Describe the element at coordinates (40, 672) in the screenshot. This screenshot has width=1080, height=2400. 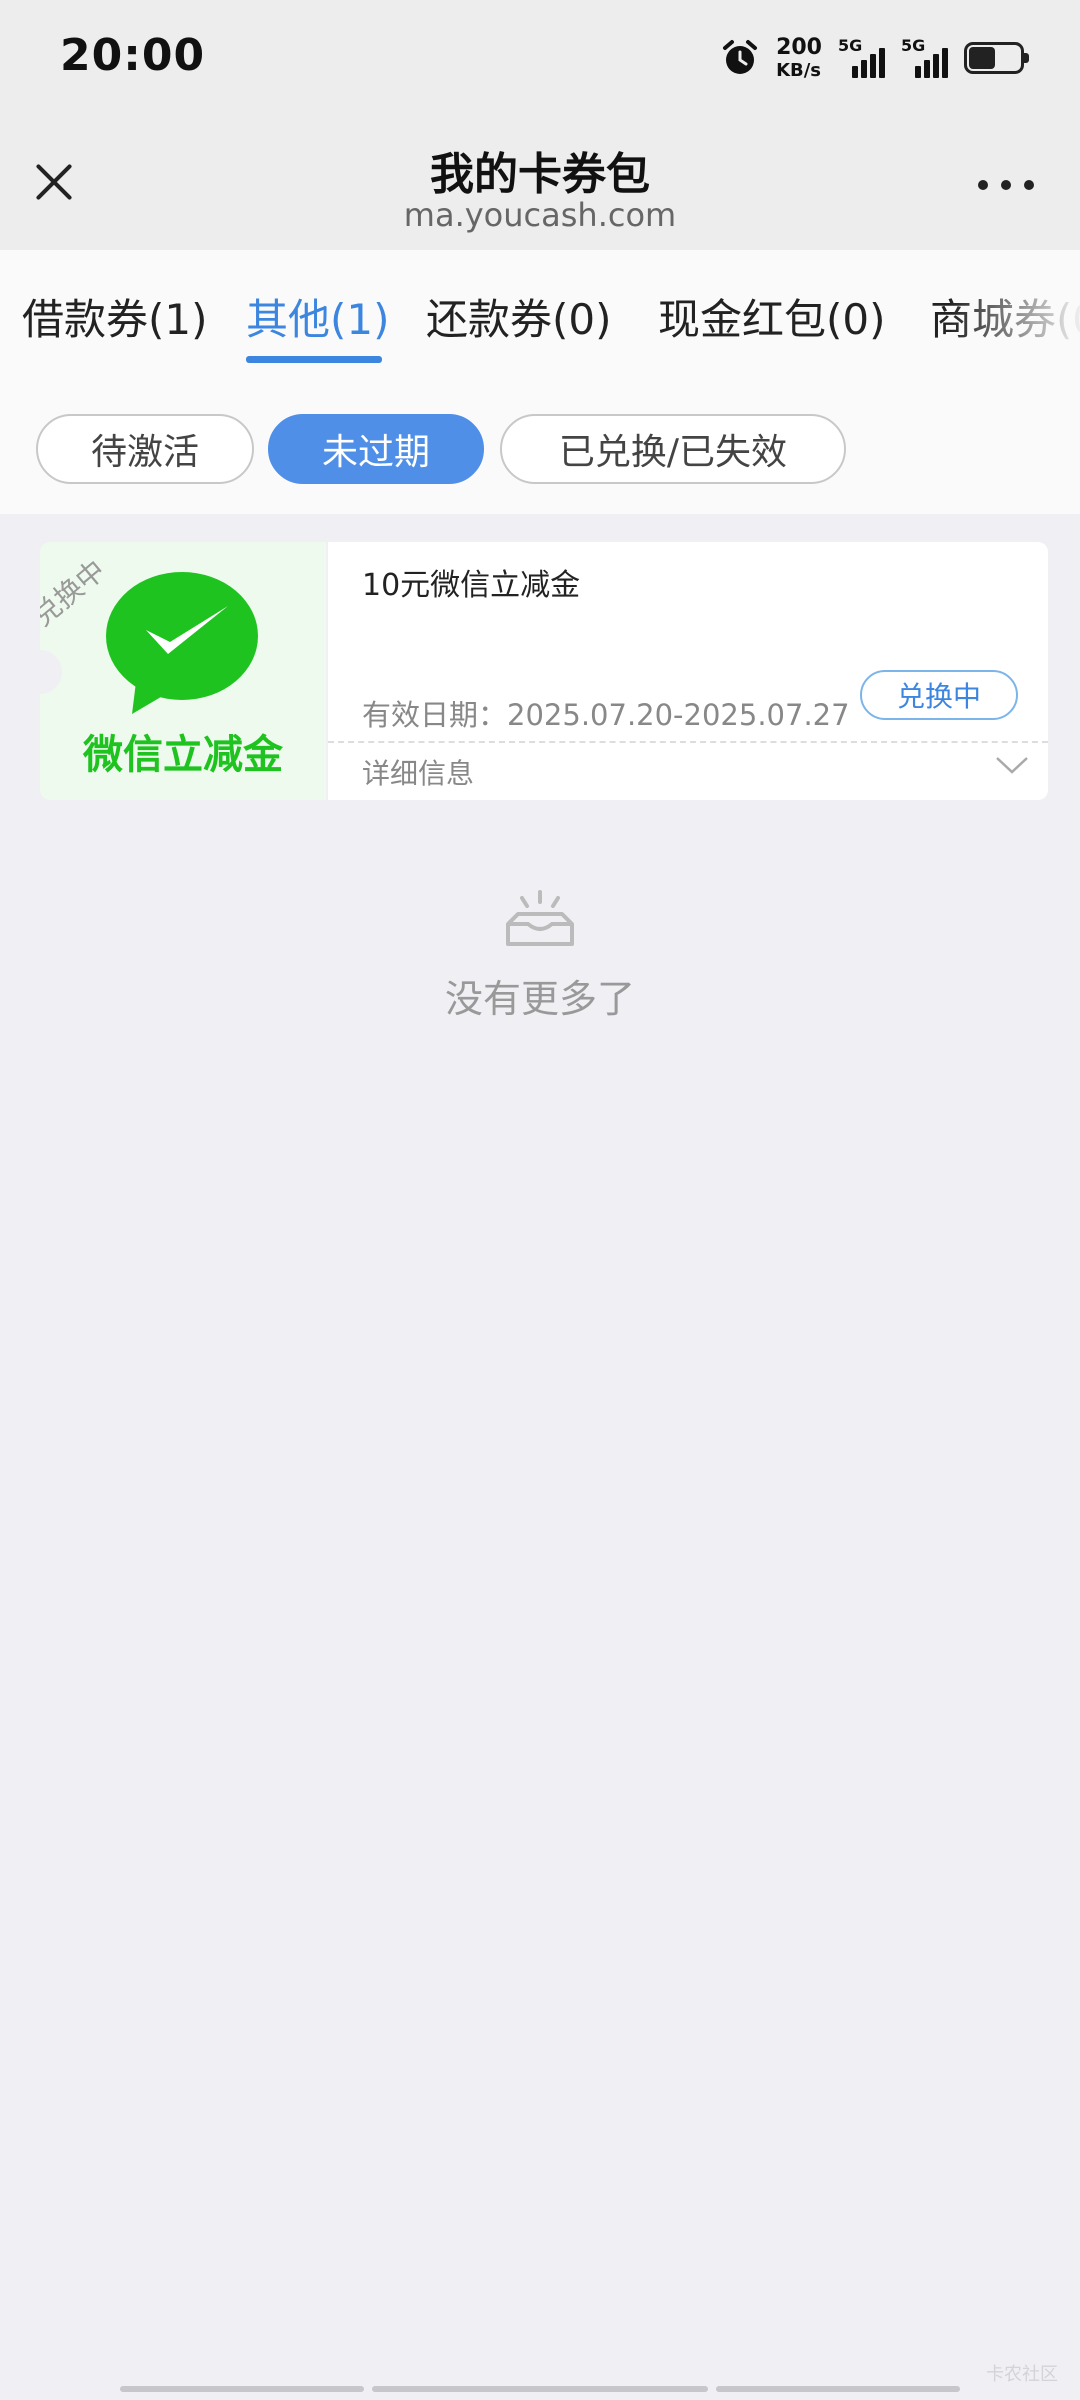
I see `card-notch` at that location.